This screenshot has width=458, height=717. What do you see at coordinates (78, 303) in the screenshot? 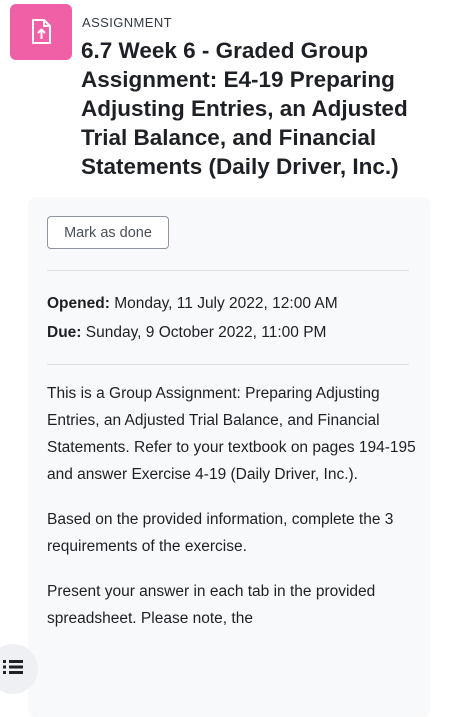
I see `opened-label: Opened:` at bounding box center [78, 303].